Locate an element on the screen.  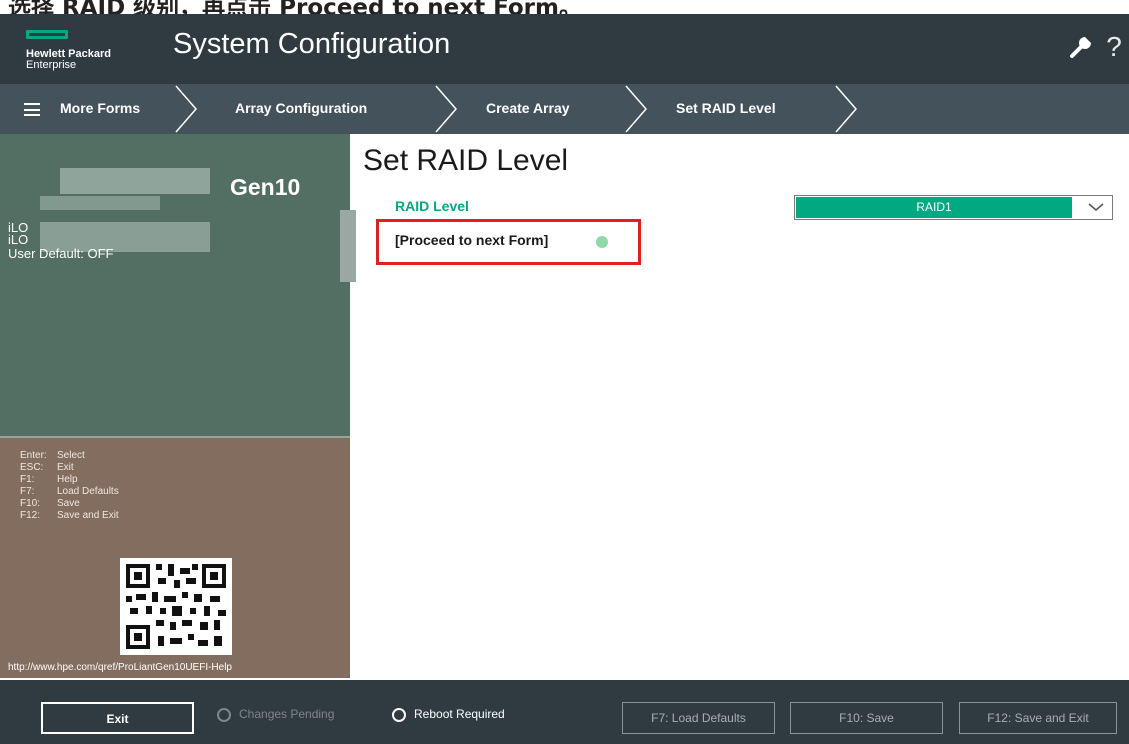
ilo-line: iLO is located at coordinates (18, 239).